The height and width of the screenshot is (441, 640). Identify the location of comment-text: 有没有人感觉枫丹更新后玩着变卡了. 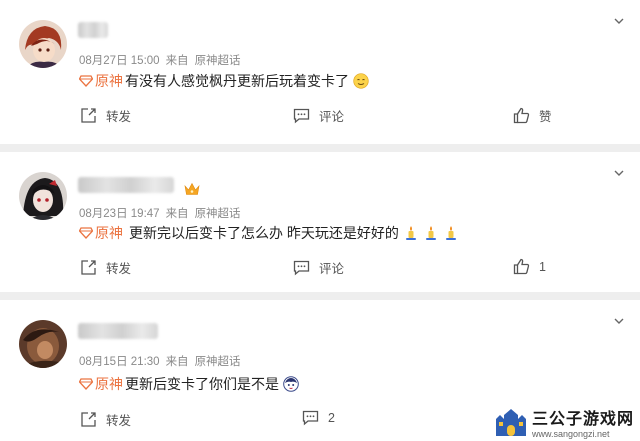
(237, 81).